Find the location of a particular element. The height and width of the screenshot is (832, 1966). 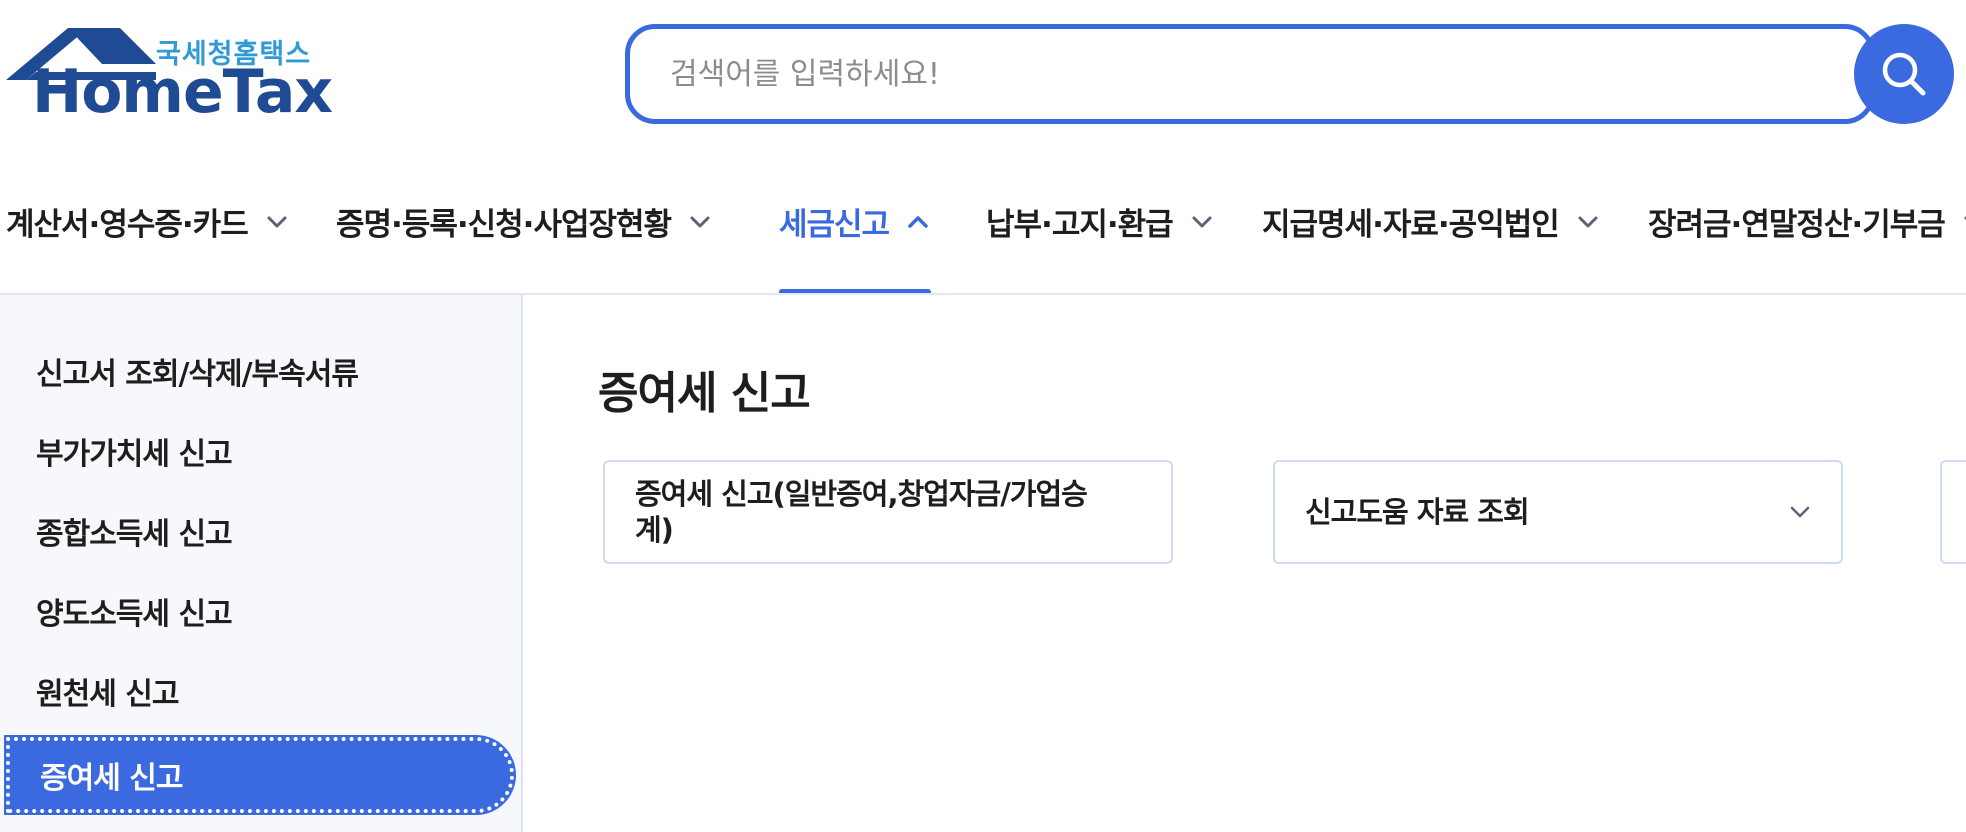

gnb-item-label: 지급명세·자료·공익법인 is located at coordinates (1411, 225).